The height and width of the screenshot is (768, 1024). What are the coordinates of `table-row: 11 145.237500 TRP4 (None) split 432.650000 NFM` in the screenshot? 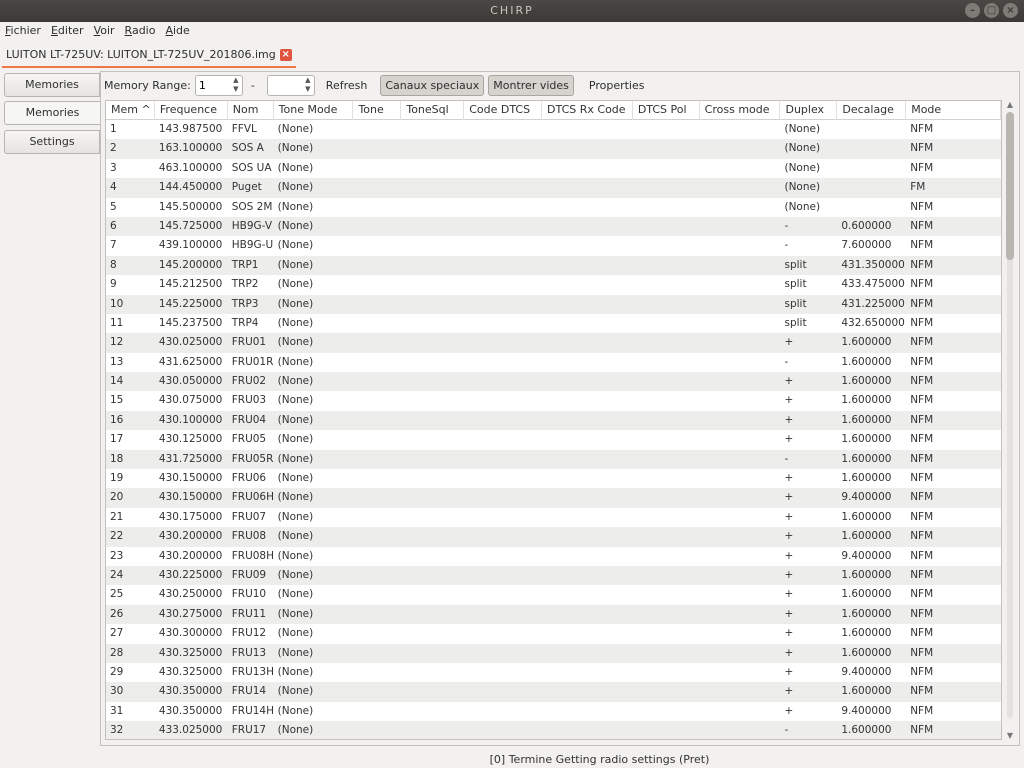 It's located at (553, 323).